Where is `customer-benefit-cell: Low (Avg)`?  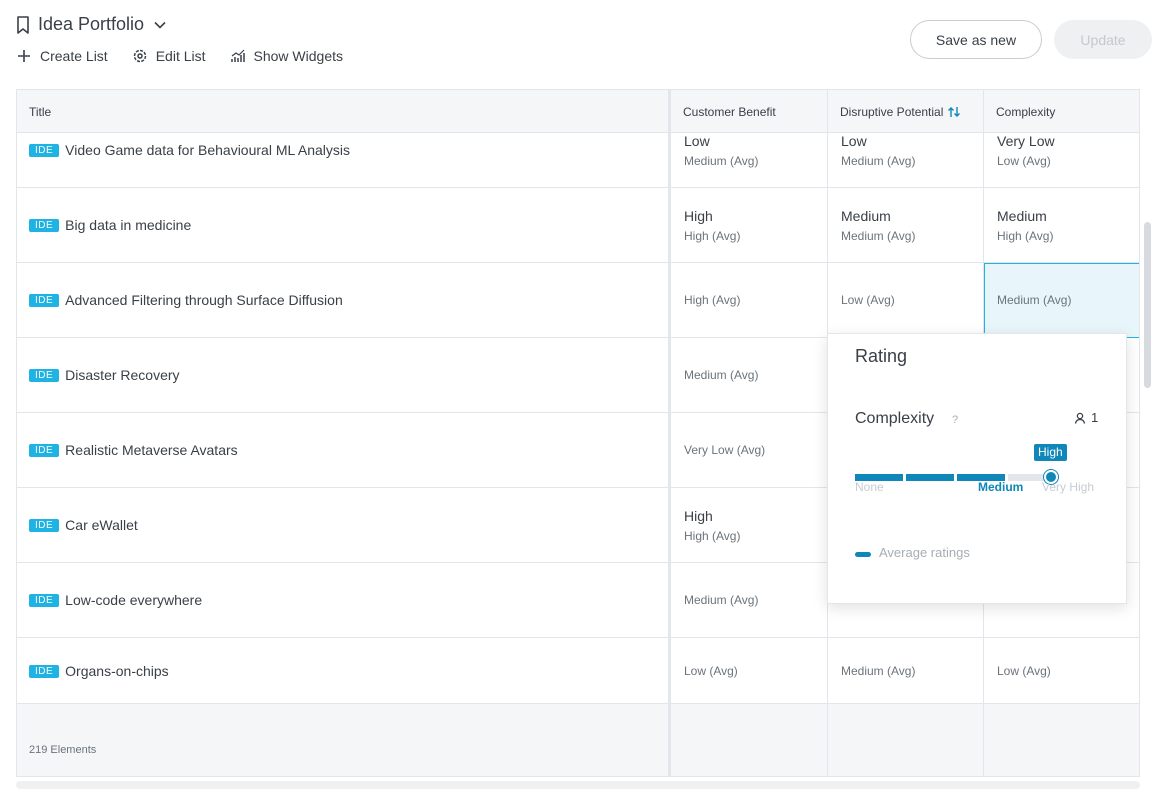
customer-benefit-cell: Low (Avg) is located at coordinates (749, 671).